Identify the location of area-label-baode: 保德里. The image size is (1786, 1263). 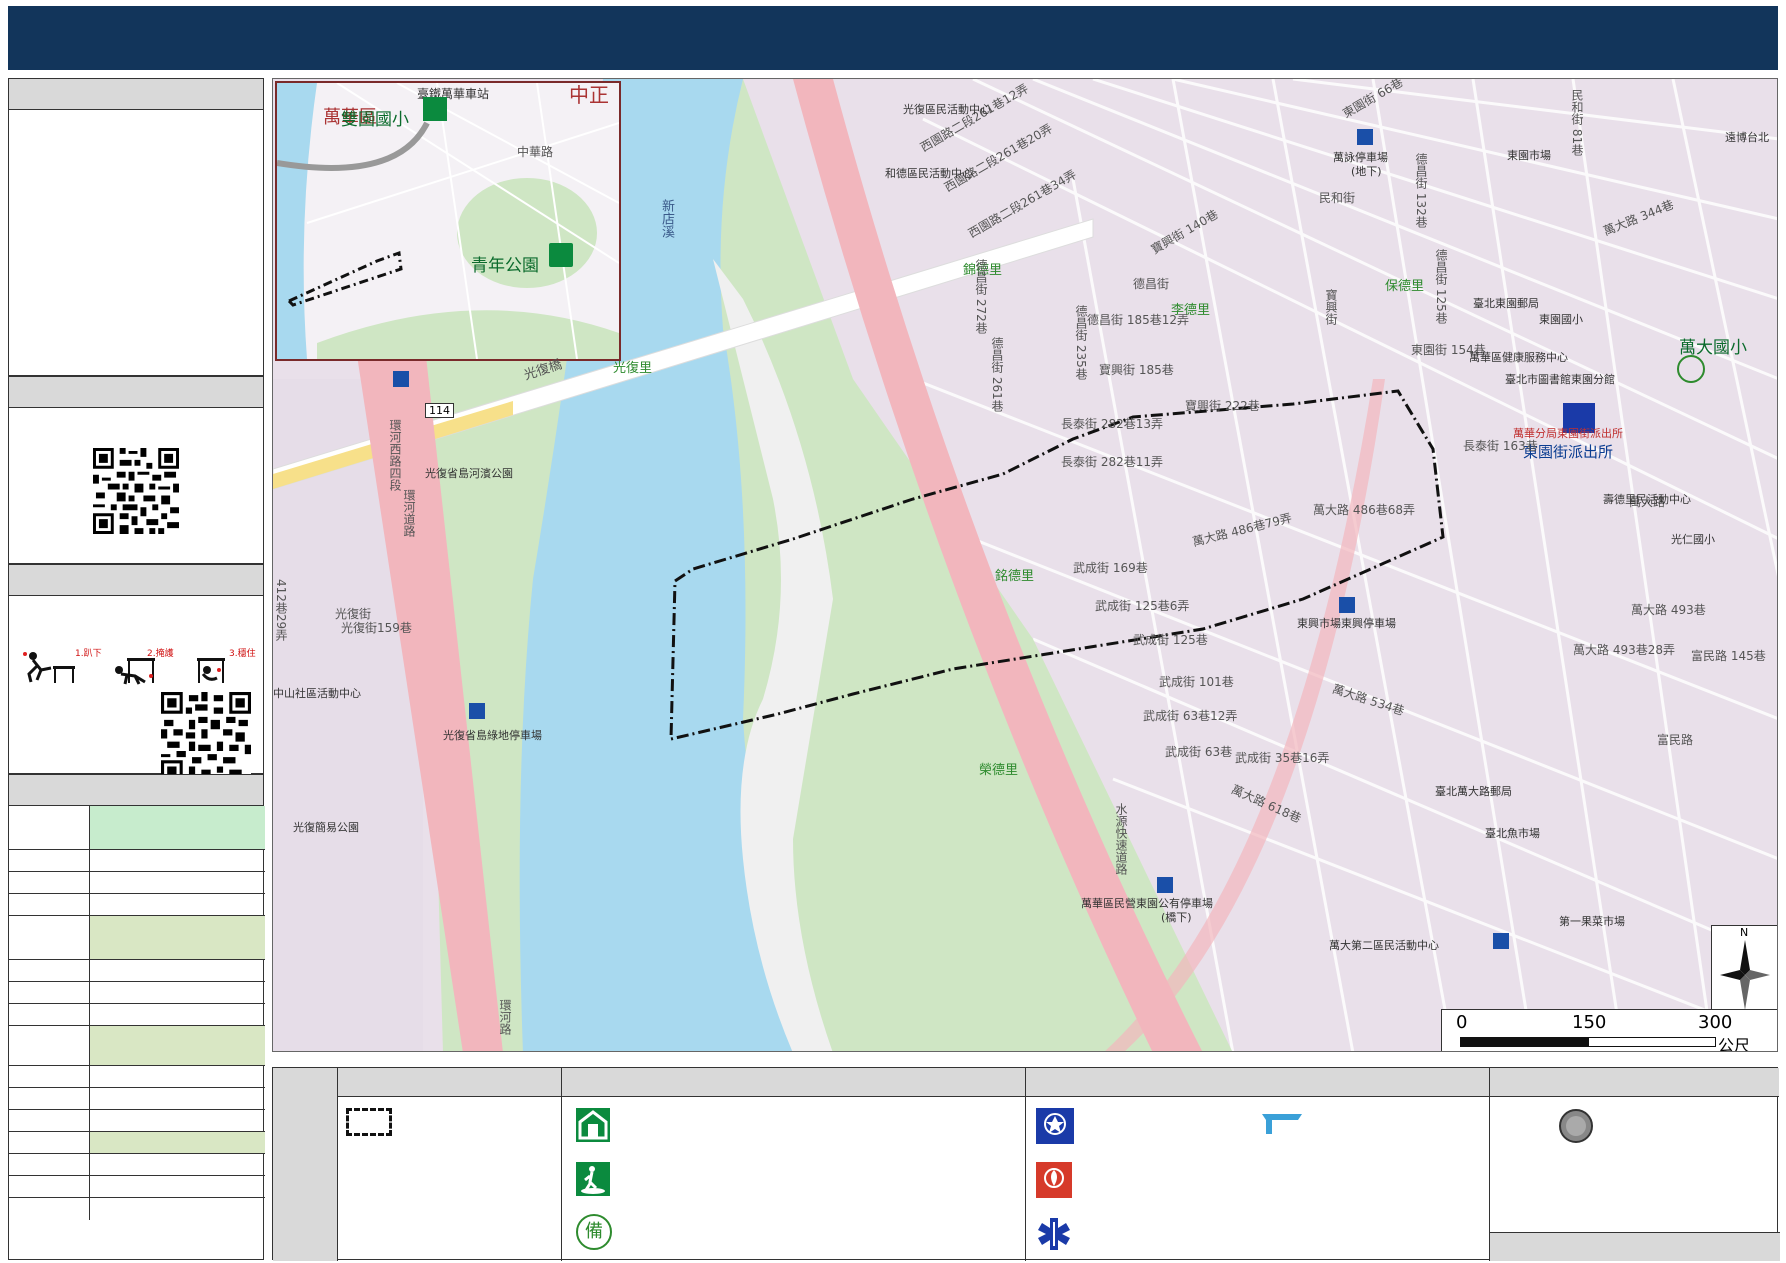
(1405, 286).